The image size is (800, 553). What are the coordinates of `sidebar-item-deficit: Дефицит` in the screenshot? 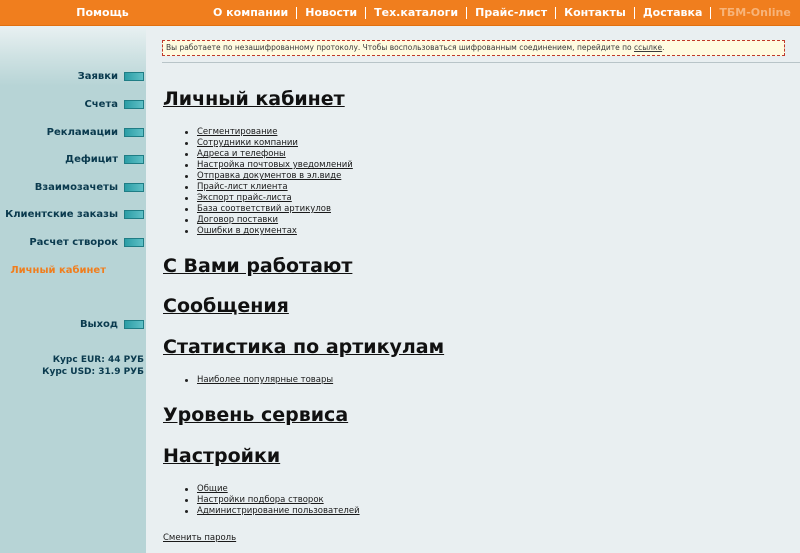 It's located at (73, 159).